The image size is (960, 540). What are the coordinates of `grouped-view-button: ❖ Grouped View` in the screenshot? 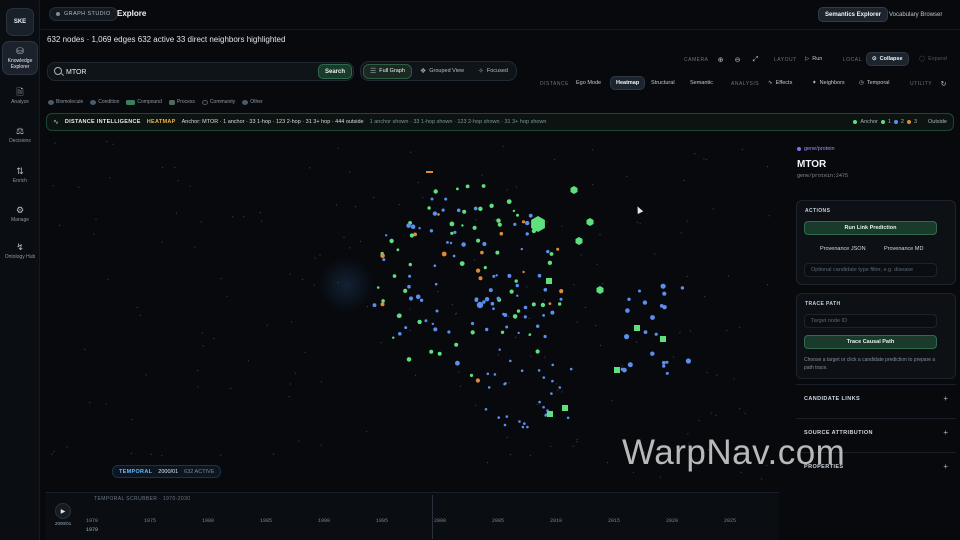 It's located at (442, 71).